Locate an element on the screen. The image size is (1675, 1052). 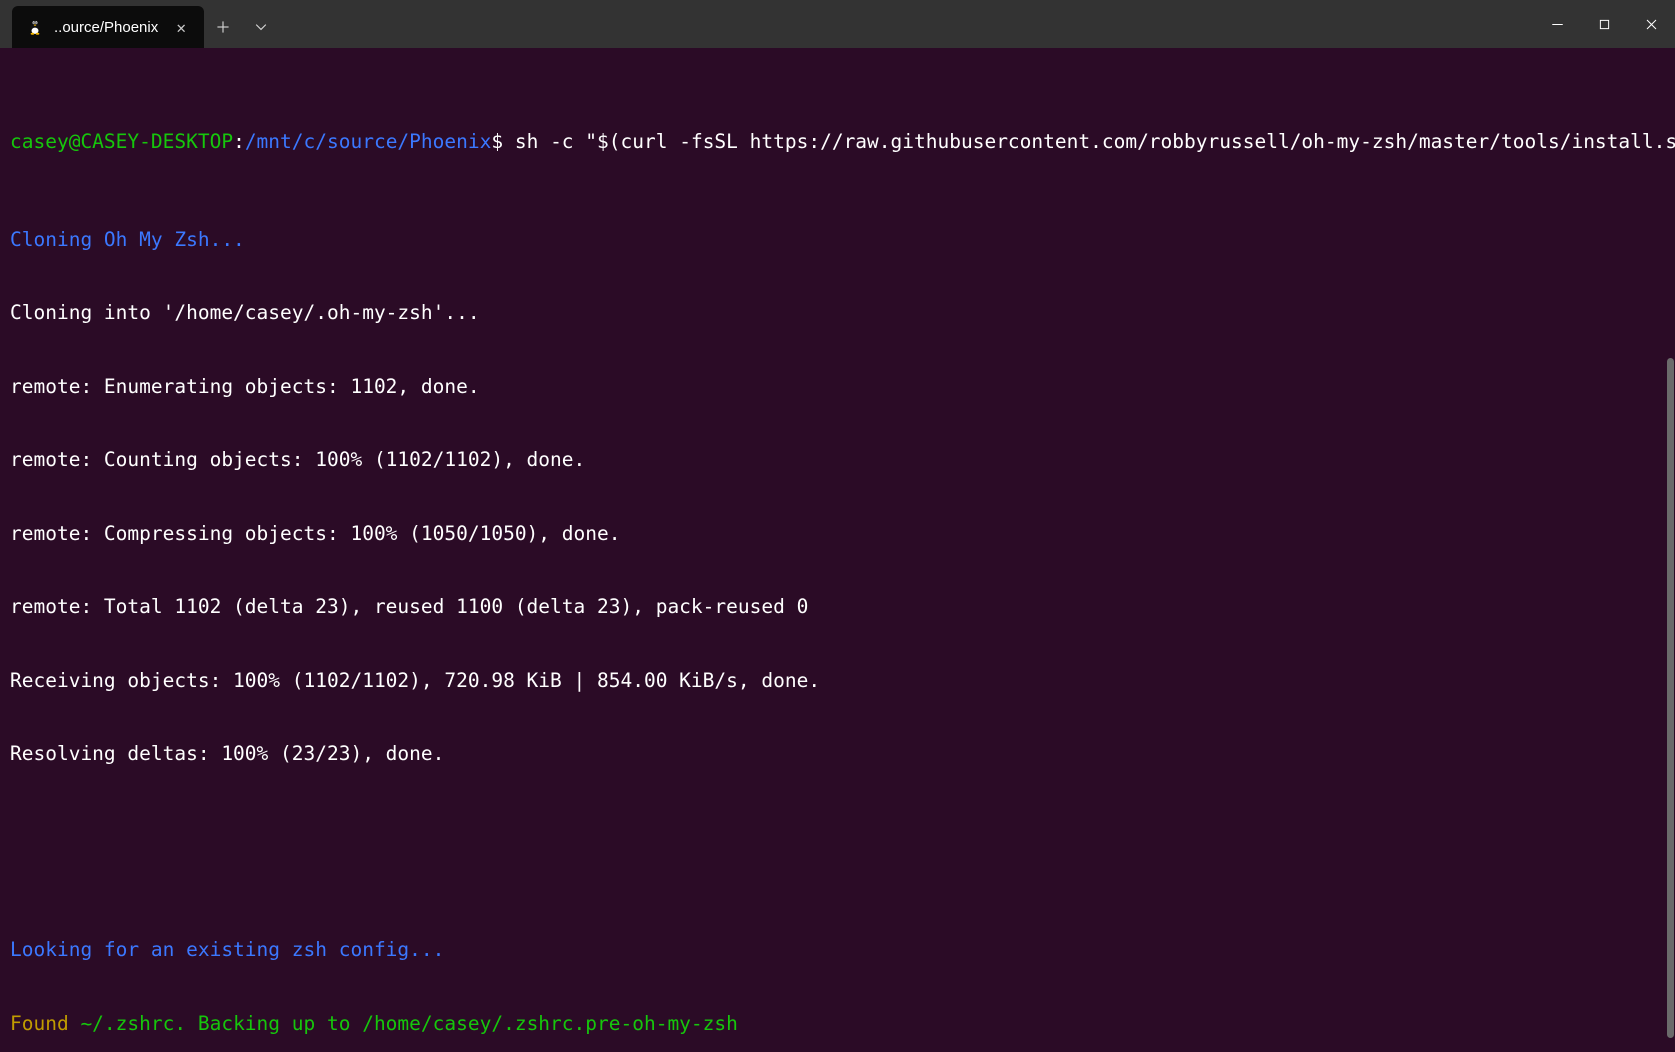
prompt-userhost: casey@CASEY-DESKTOP is located at coordinates (122, 141).